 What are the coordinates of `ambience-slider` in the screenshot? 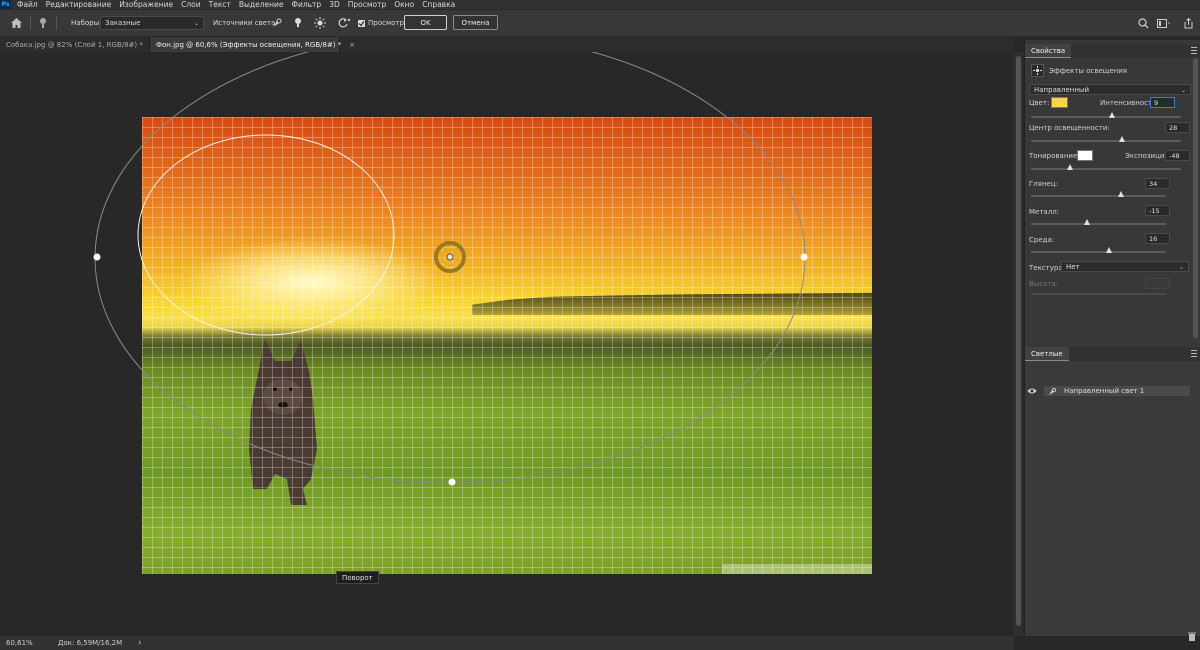 It's located at (1098, 250).